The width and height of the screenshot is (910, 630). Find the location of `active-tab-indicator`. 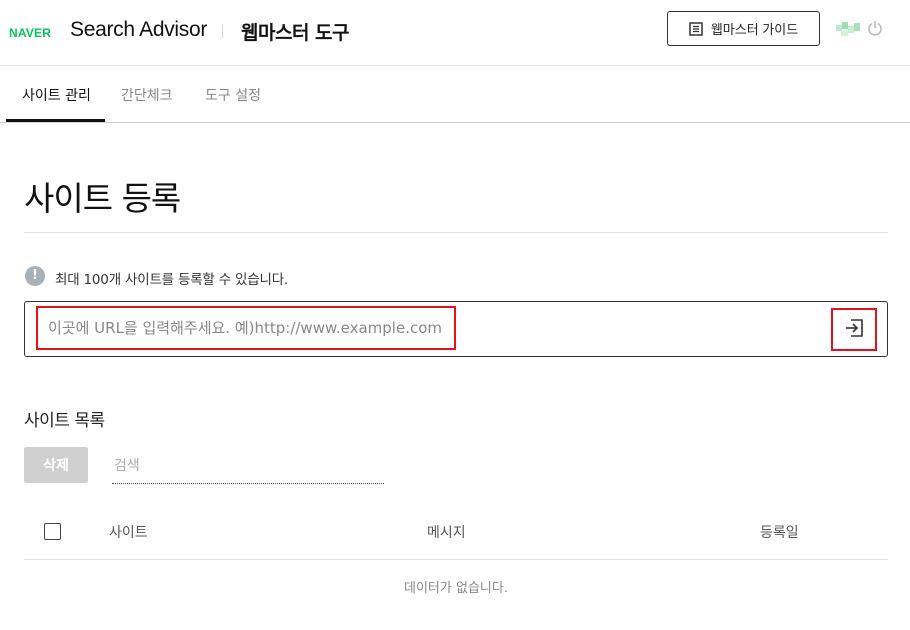

active-tab-indicator is located at coordinates (55, 120).